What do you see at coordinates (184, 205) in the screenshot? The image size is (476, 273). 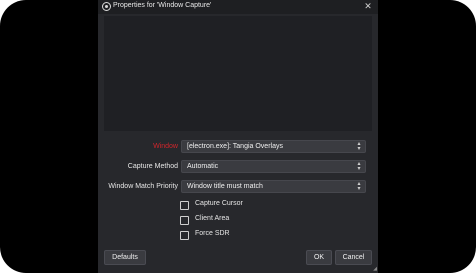 I see `capture-cursor-checkbox` at bounding box center [184, 205].